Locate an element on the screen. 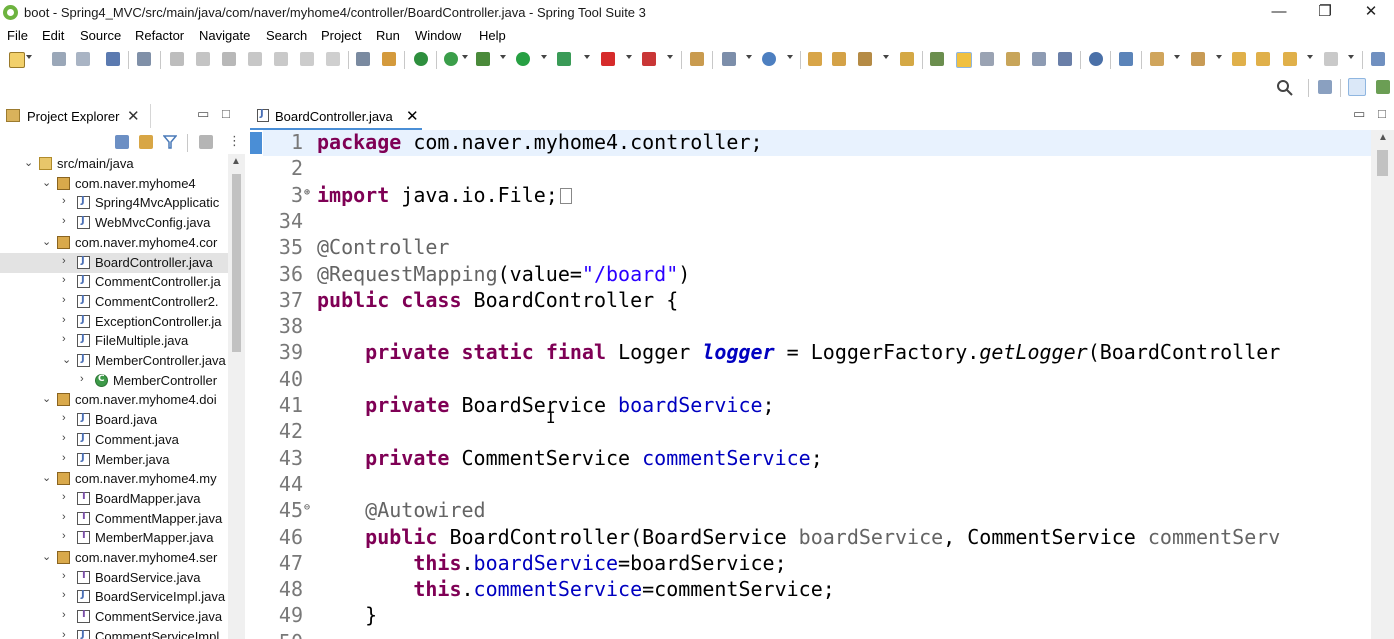 This screenshot has height=639, width=1394. disconnect-icon is located at coordinates (255, 59).